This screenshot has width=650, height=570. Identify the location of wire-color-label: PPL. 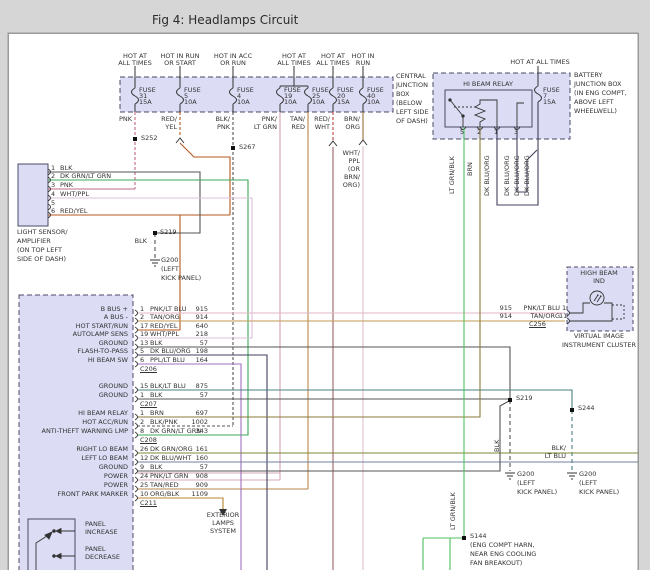
(354, 161).